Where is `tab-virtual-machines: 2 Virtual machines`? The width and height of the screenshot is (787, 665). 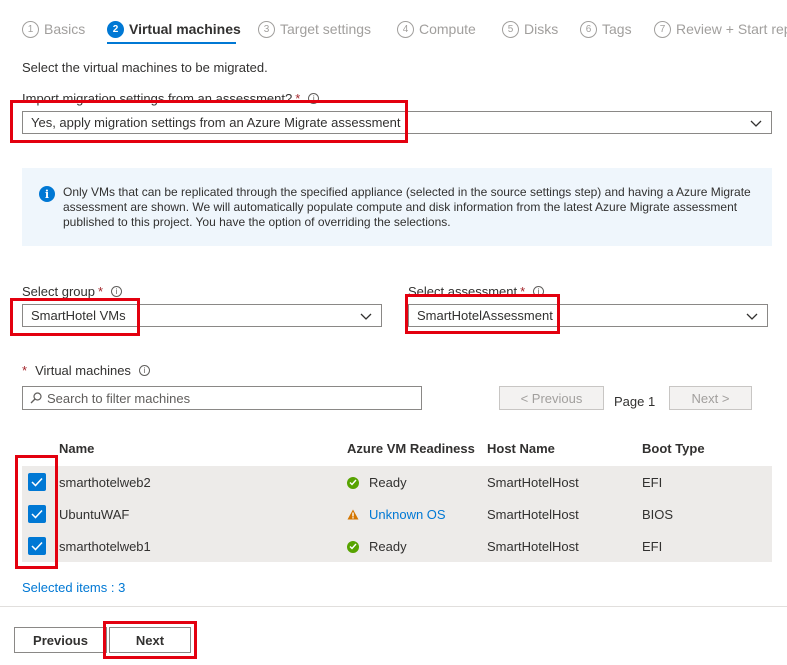
tab-virtual-machines: 2 Virtual machines is located at coordinates (174, 29).